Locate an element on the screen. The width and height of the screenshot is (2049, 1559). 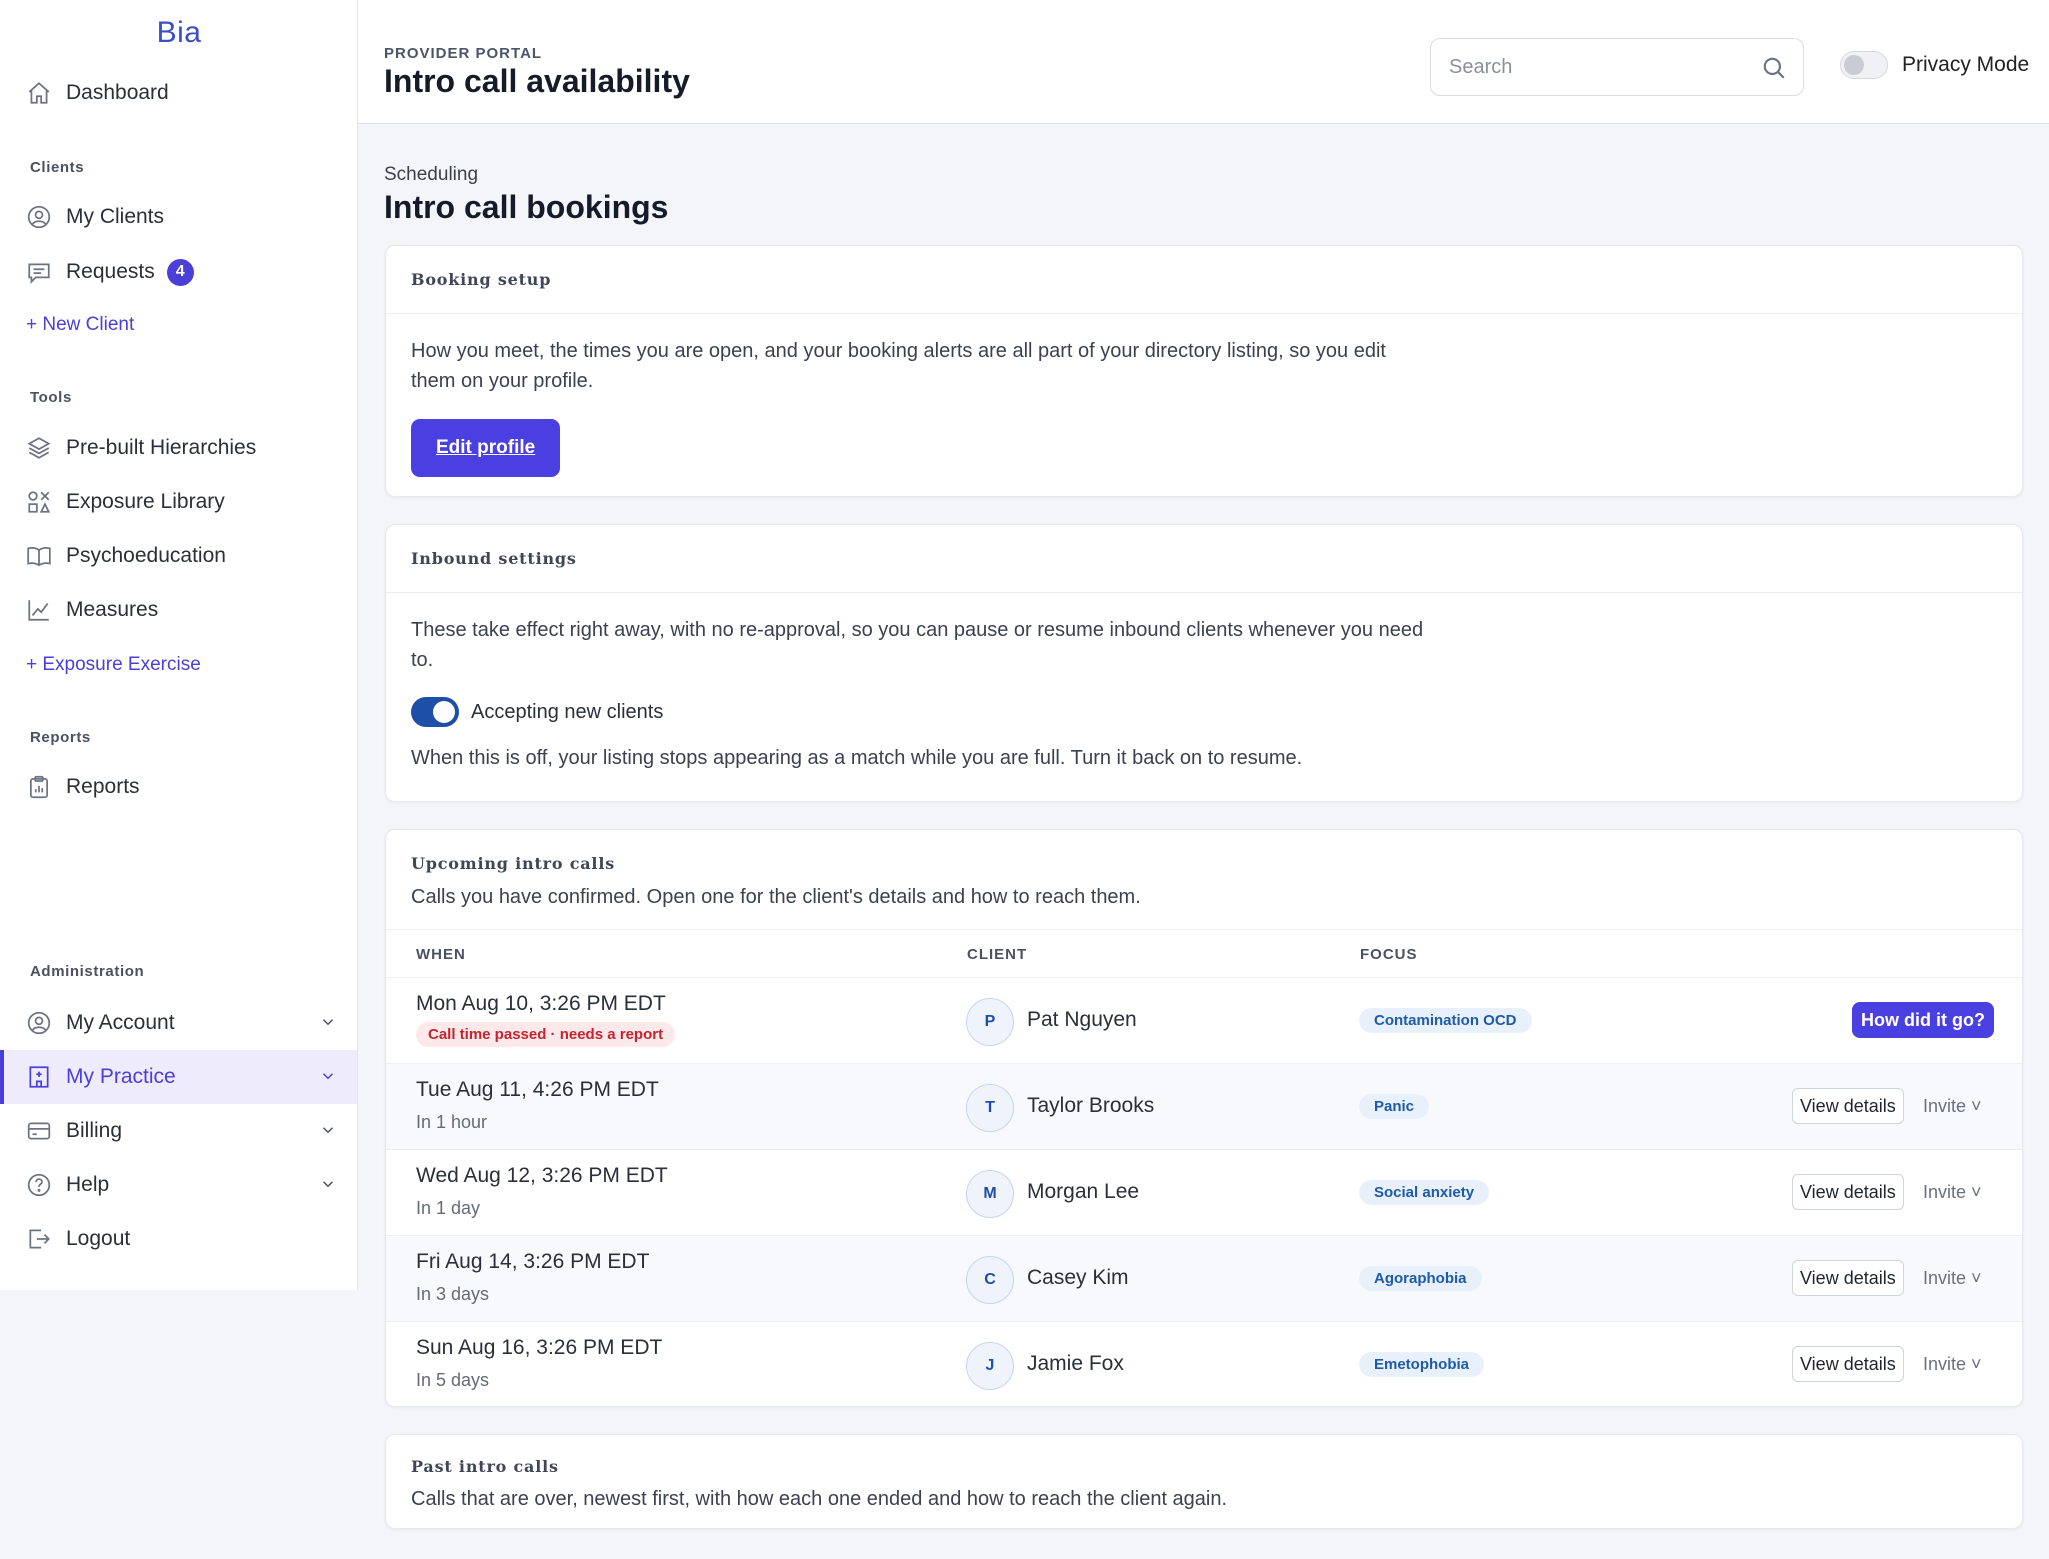
privacy-mode-toggle is located at coordinates (1864, 65).